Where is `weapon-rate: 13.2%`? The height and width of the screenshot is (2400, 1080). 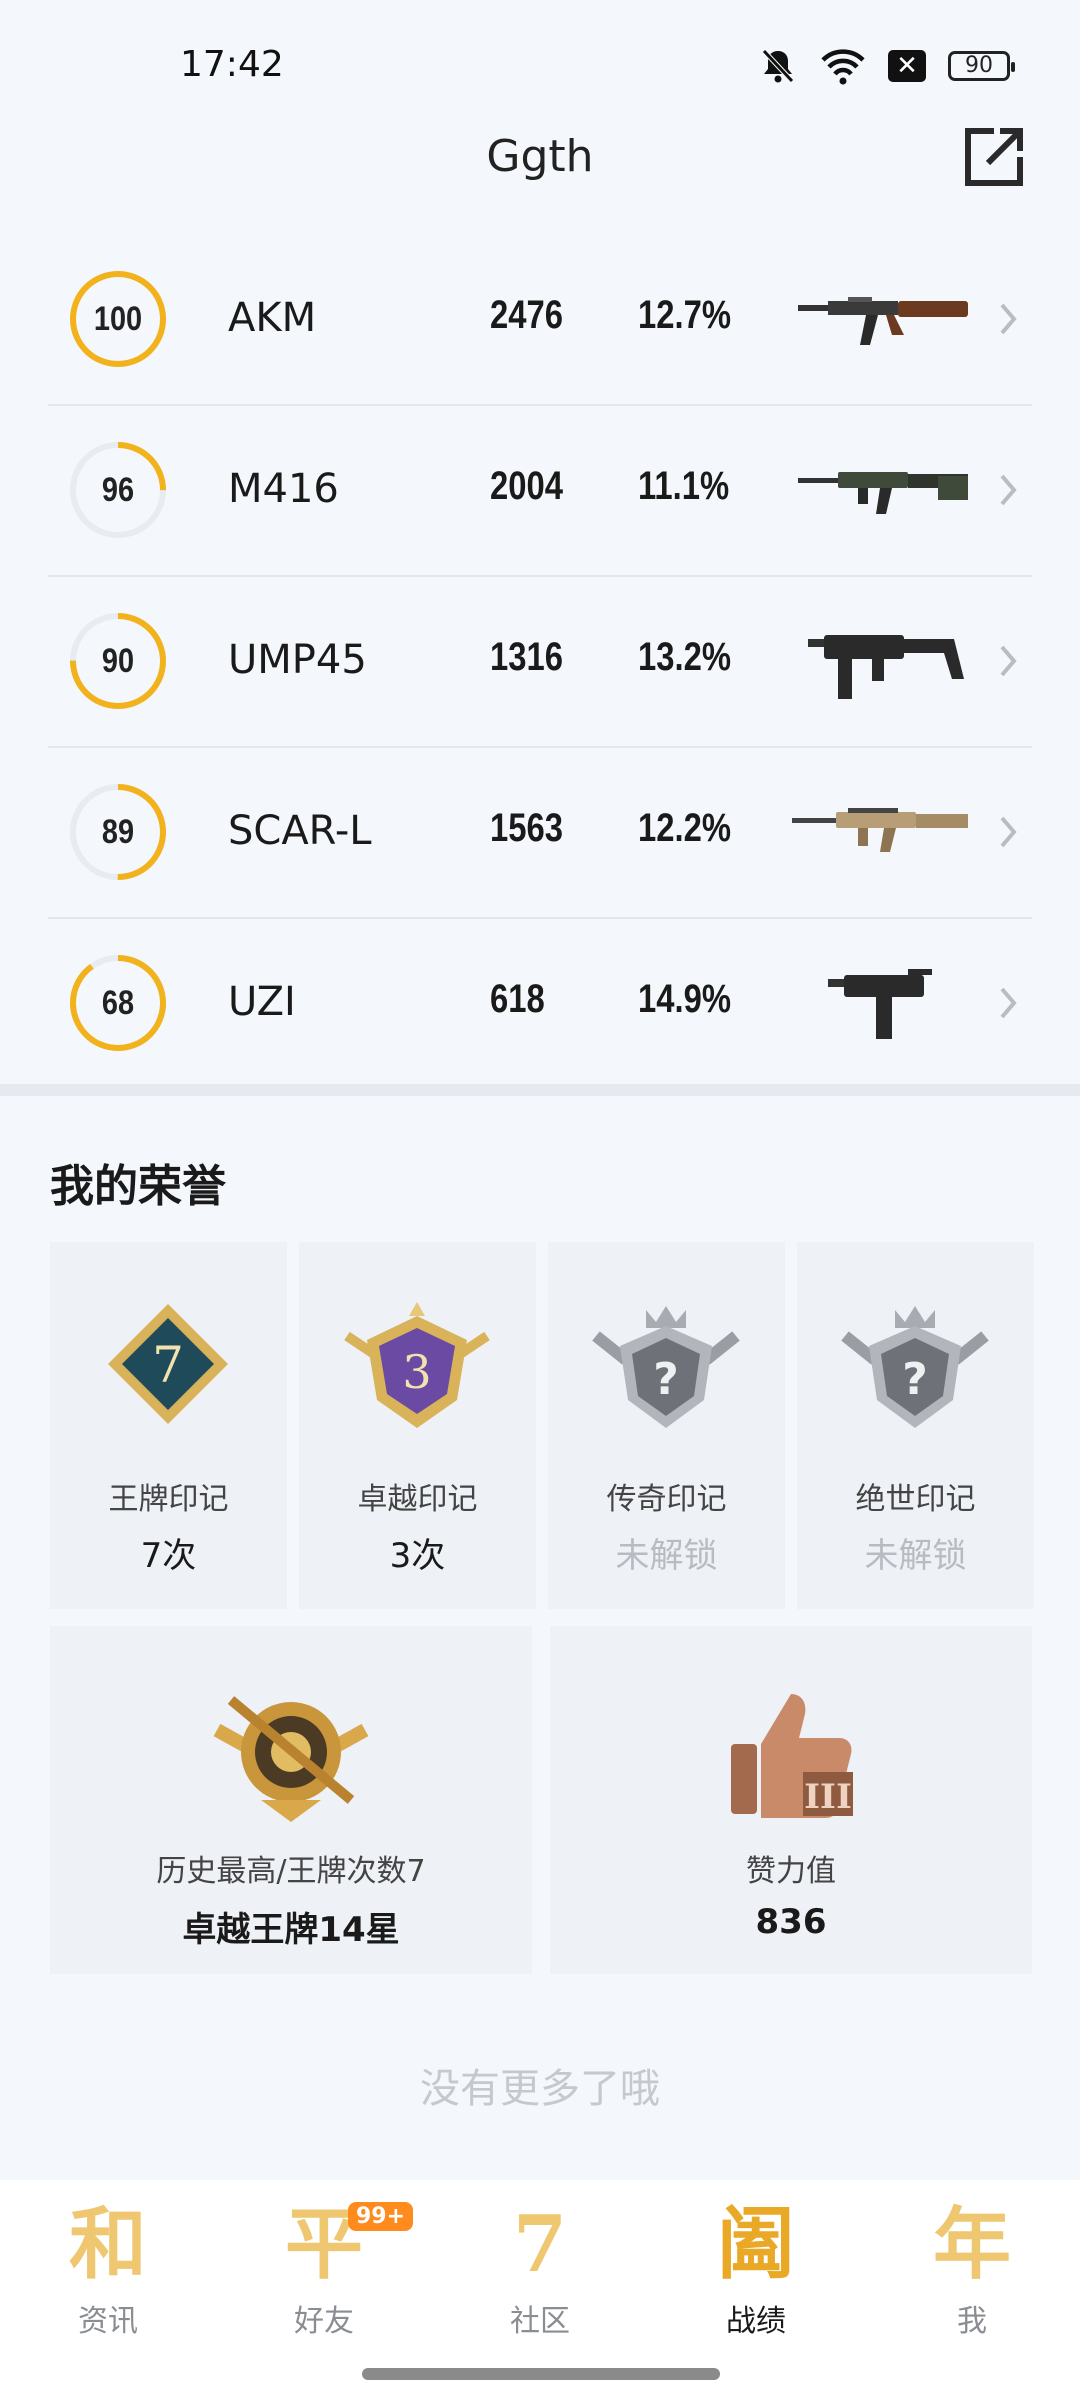
weapon-rate: 13.2% is located at coordinates (685, 657).